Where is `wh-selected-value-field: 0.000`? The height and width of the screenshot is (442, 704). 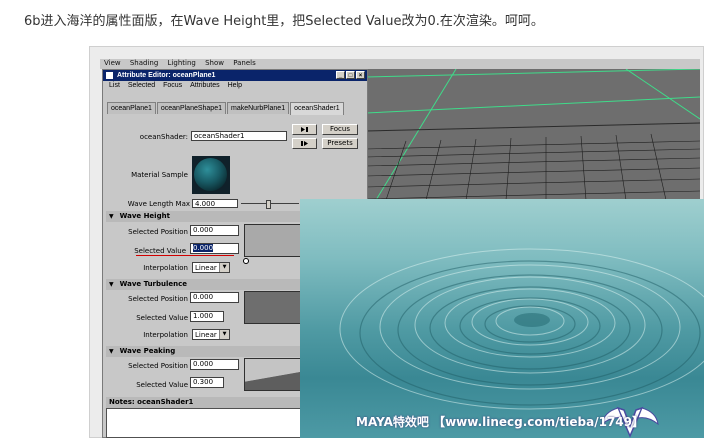
wh-selected-value-field: 0.000 is located at coordinates (214, 248).